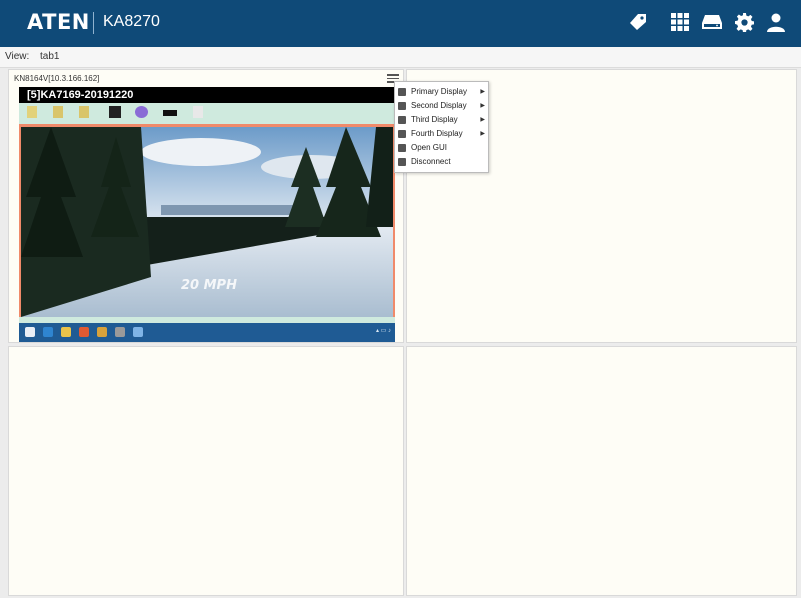 The image size is (801, 598). I want to click on view-bar: View: tab1, so click(400, 57).